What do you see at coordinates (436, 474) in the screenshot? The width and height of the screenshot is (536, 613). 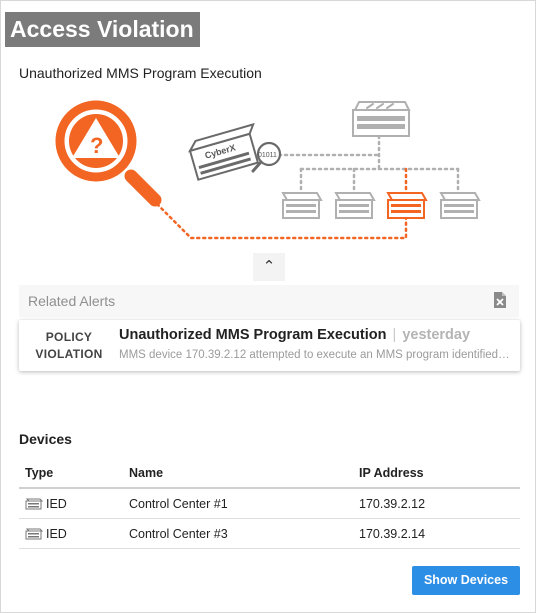 I see `column-header-ip: IP Address` at bounding box center [436, 474].